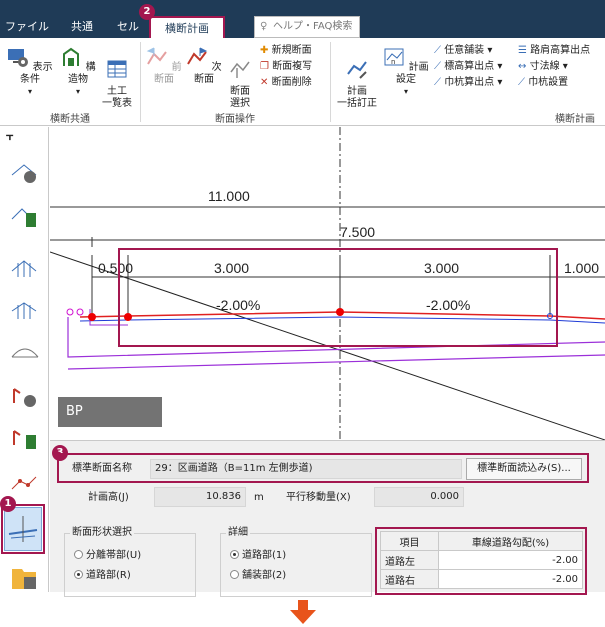  Describe the element at coordinates (25, 439) in the screenshot. I see `plan-doc-icon` at that location.